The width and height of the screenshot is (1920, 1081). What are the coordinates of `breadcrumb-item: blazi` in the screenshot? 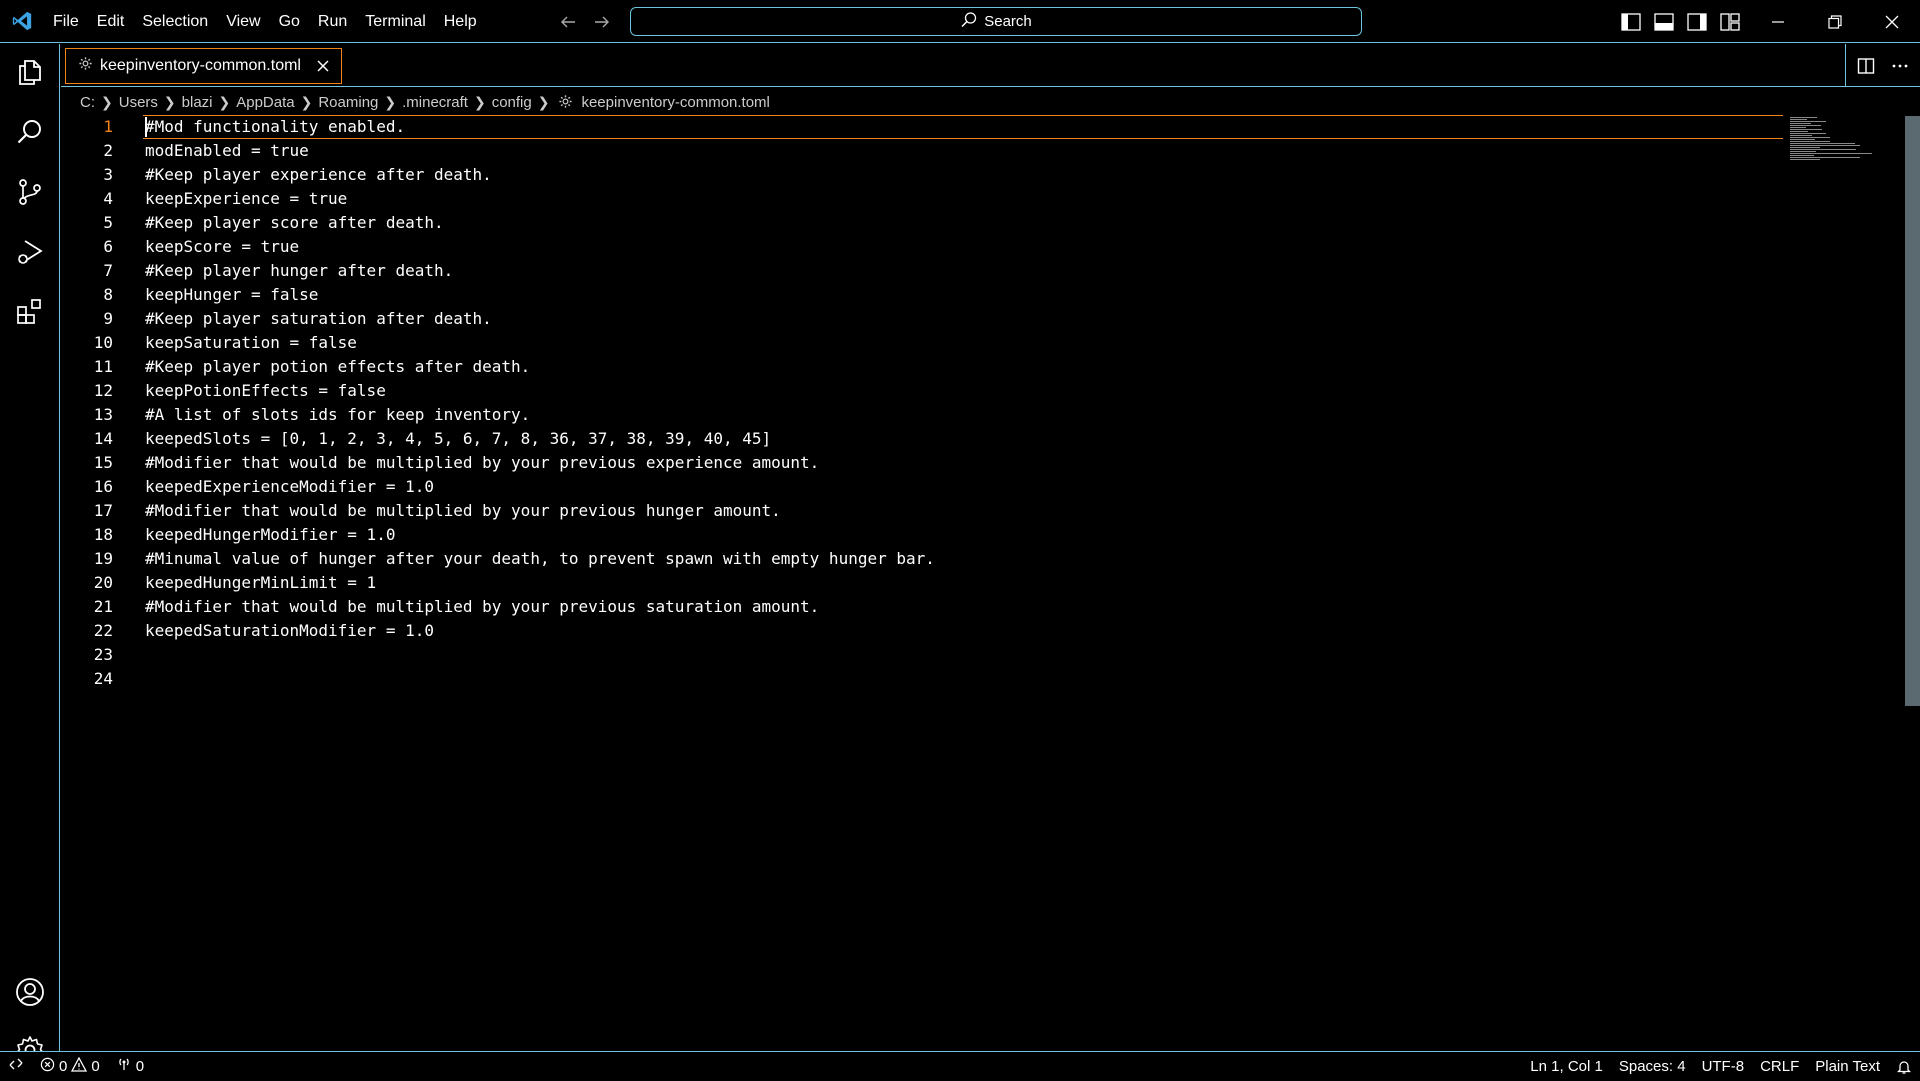 It's located at (197, 102).